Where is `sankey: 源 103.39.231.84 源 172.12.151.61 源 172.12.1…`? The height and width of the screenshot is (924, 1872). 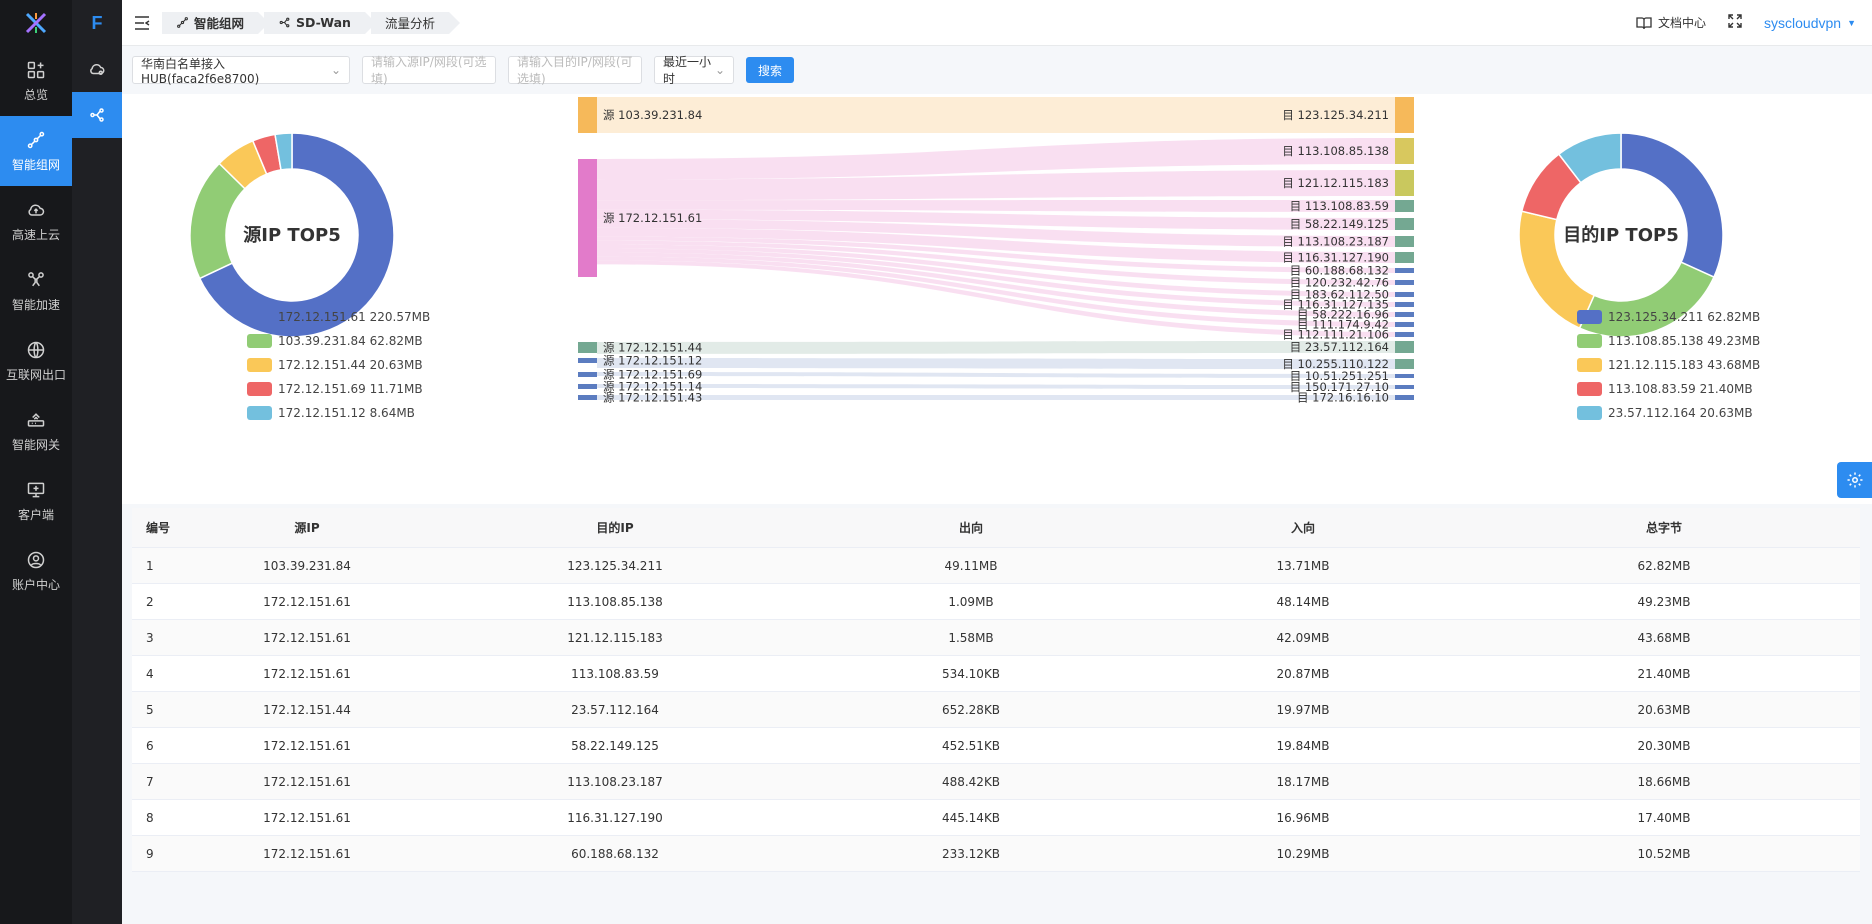
sankey: 源 103.39.231.84 源 172.12.151.61 源 172.12.1… is located at coordinates (996, 251).